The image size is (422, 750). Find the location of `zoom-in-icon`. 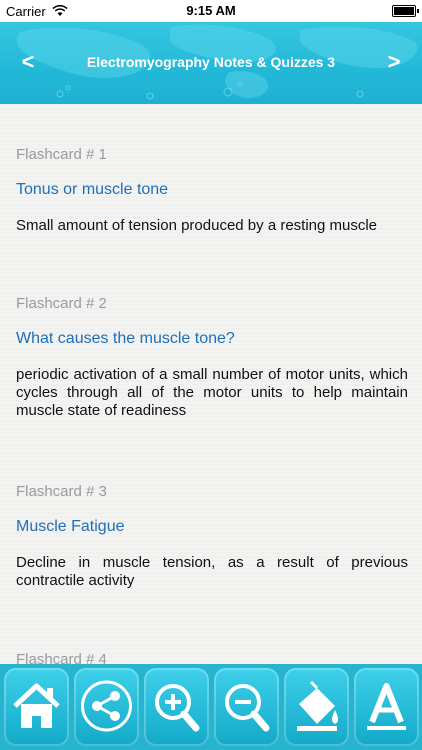

zoom-in-icon is located at coordinates (177, 708).